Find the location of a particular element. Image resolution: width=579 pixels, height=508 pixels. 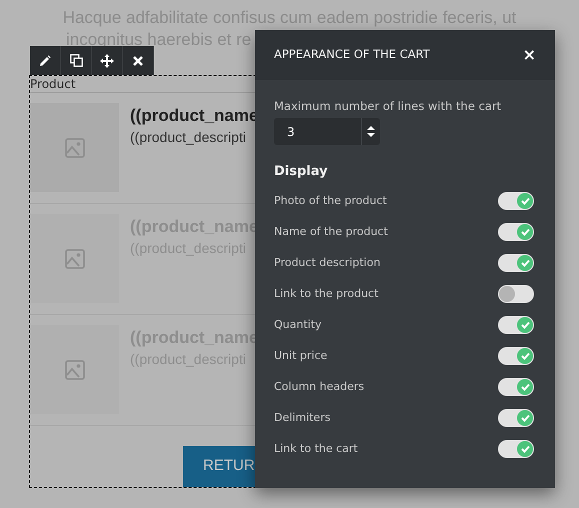

option-label: Column headers is located at coordinates (319, 387).